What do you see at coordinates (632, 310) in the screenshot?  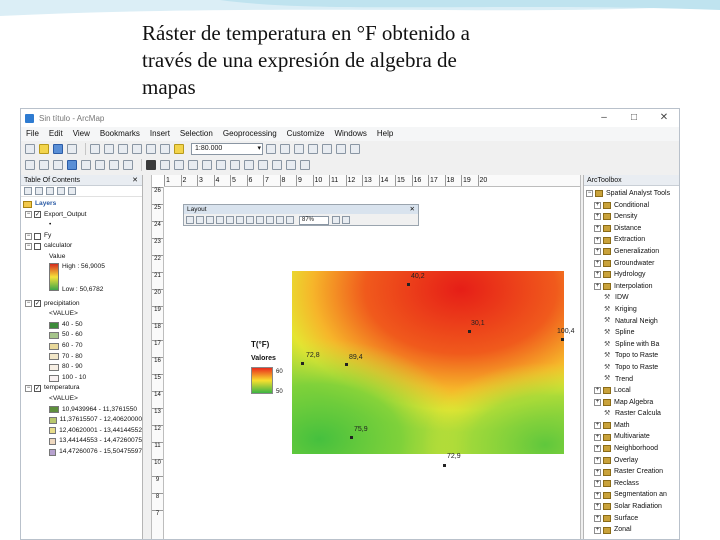 I see `toolbox-tool: ⚒ Kriging` at bounding box center [632, 310].